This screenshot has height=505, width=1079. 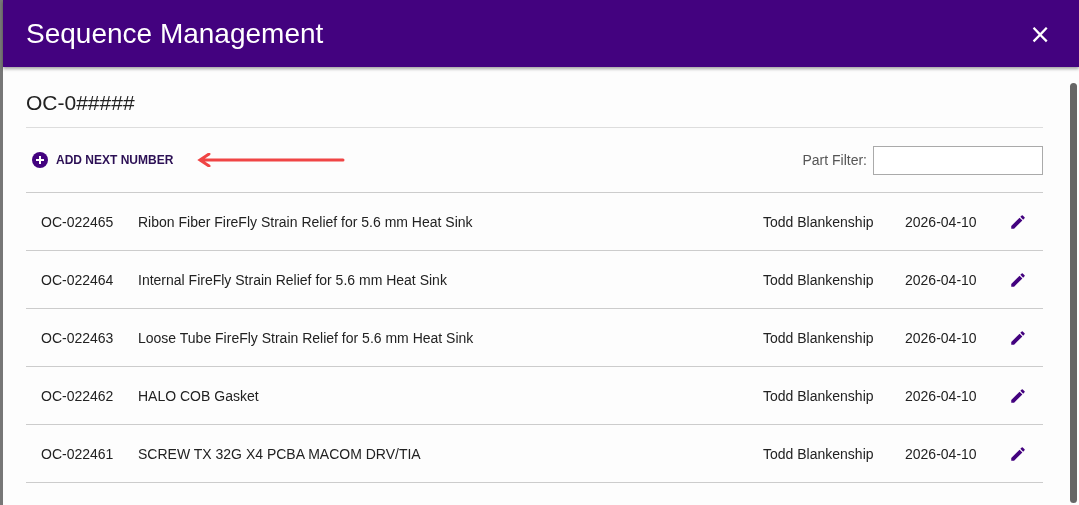 What do you see at coordinates (77, 453) in the screenshot?
I see `part-number: OC-022461` at bounding box center [77, 453].